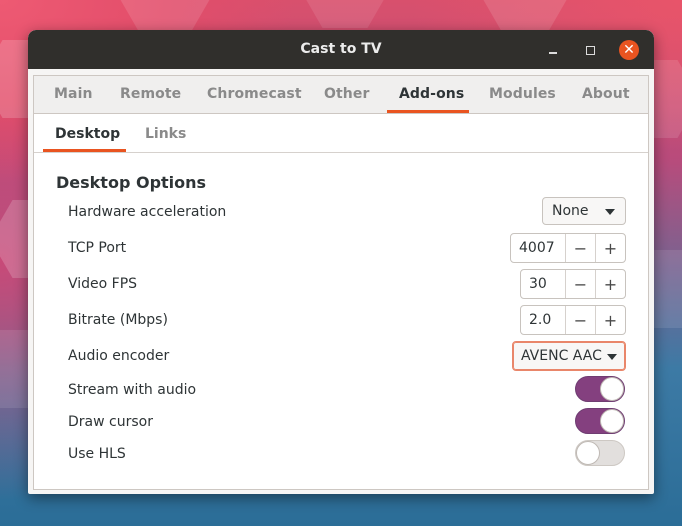 The width and height of the screenshot is (682, 526). What do you see at coordinates (110, 422) in the screenshot?
I see `draw-cursor-label: Draw cursor` at bounding box center [110, 422].